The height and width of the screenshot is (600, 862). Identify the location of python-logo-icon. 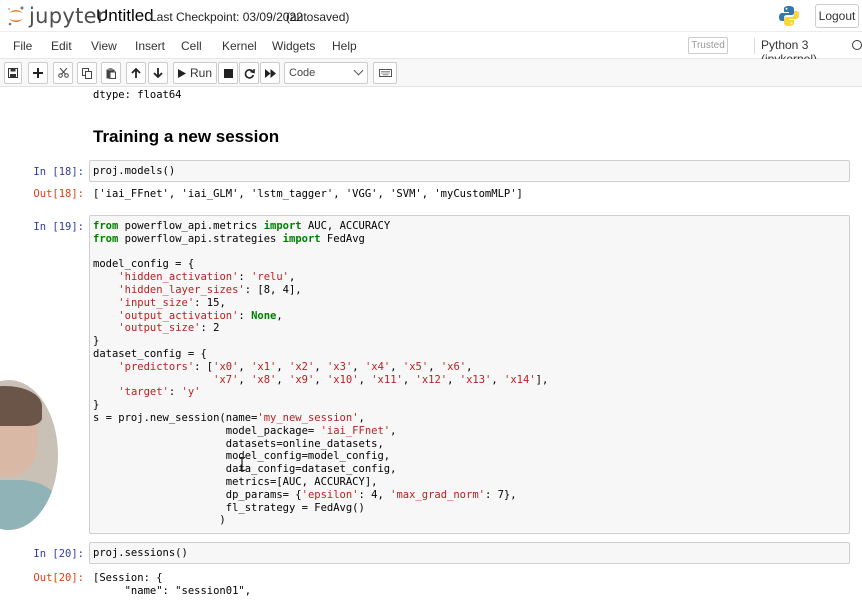
(789, 16).